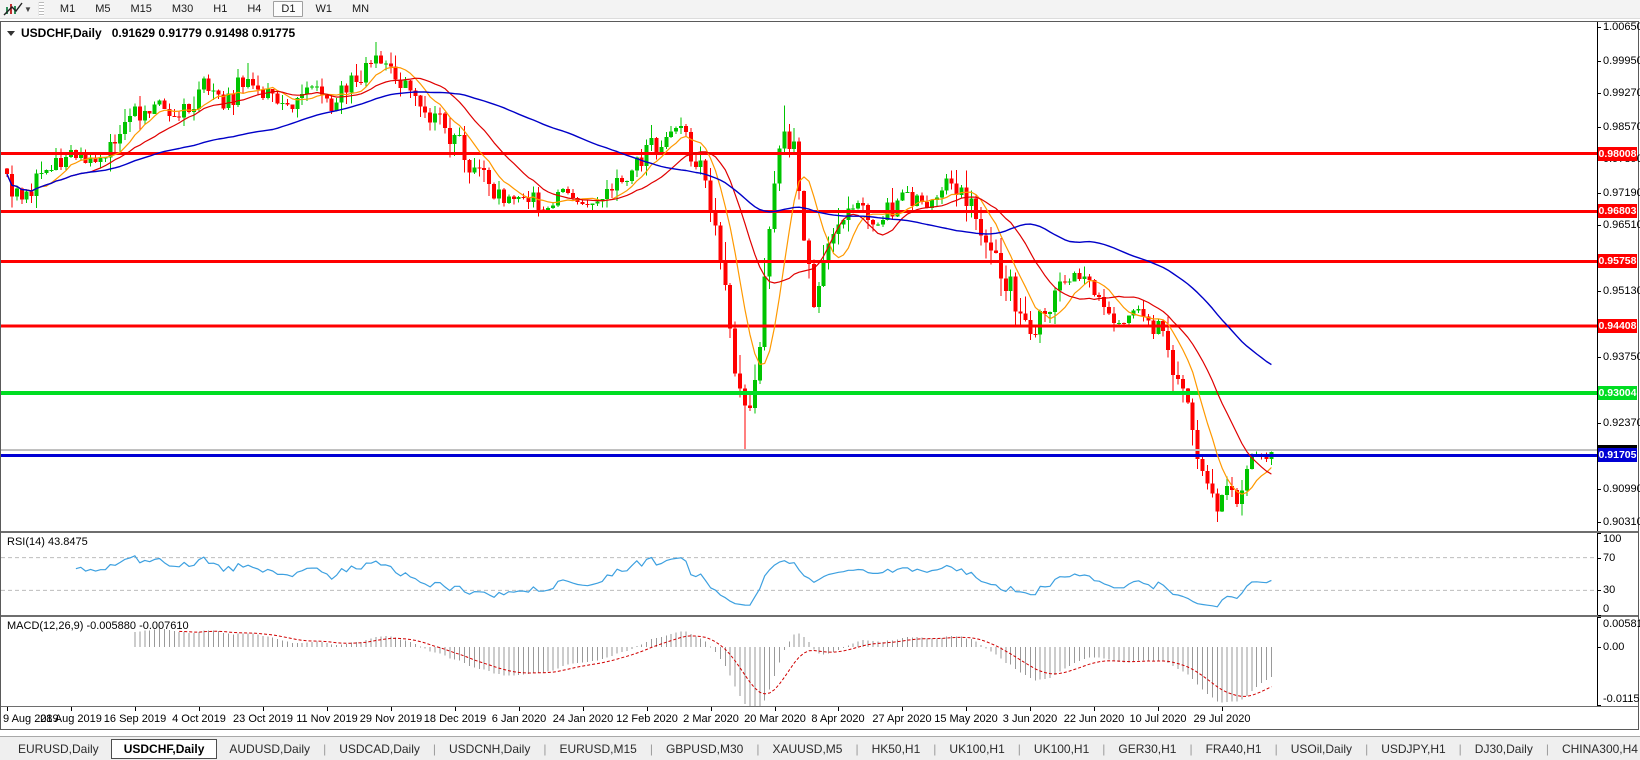 The height and width of the screenshot is (760, 1640). Describe the element at coordinates (327, 719) in the screenshot. I see `time-axis-label: 11 Nov 2019` at that location.